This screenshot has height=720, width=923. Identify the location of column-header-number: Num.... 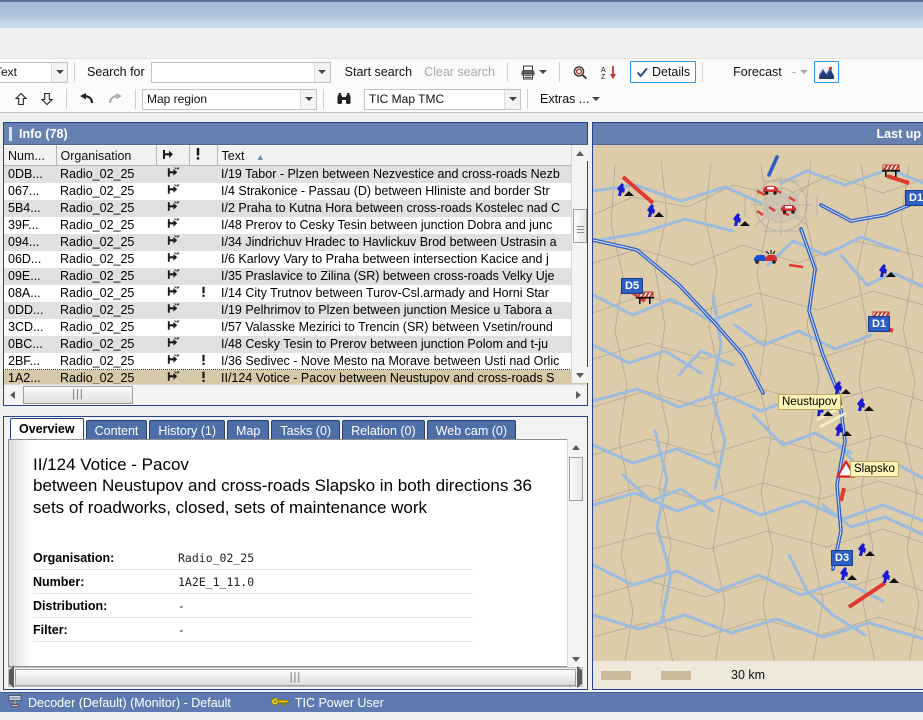
(30, 155).